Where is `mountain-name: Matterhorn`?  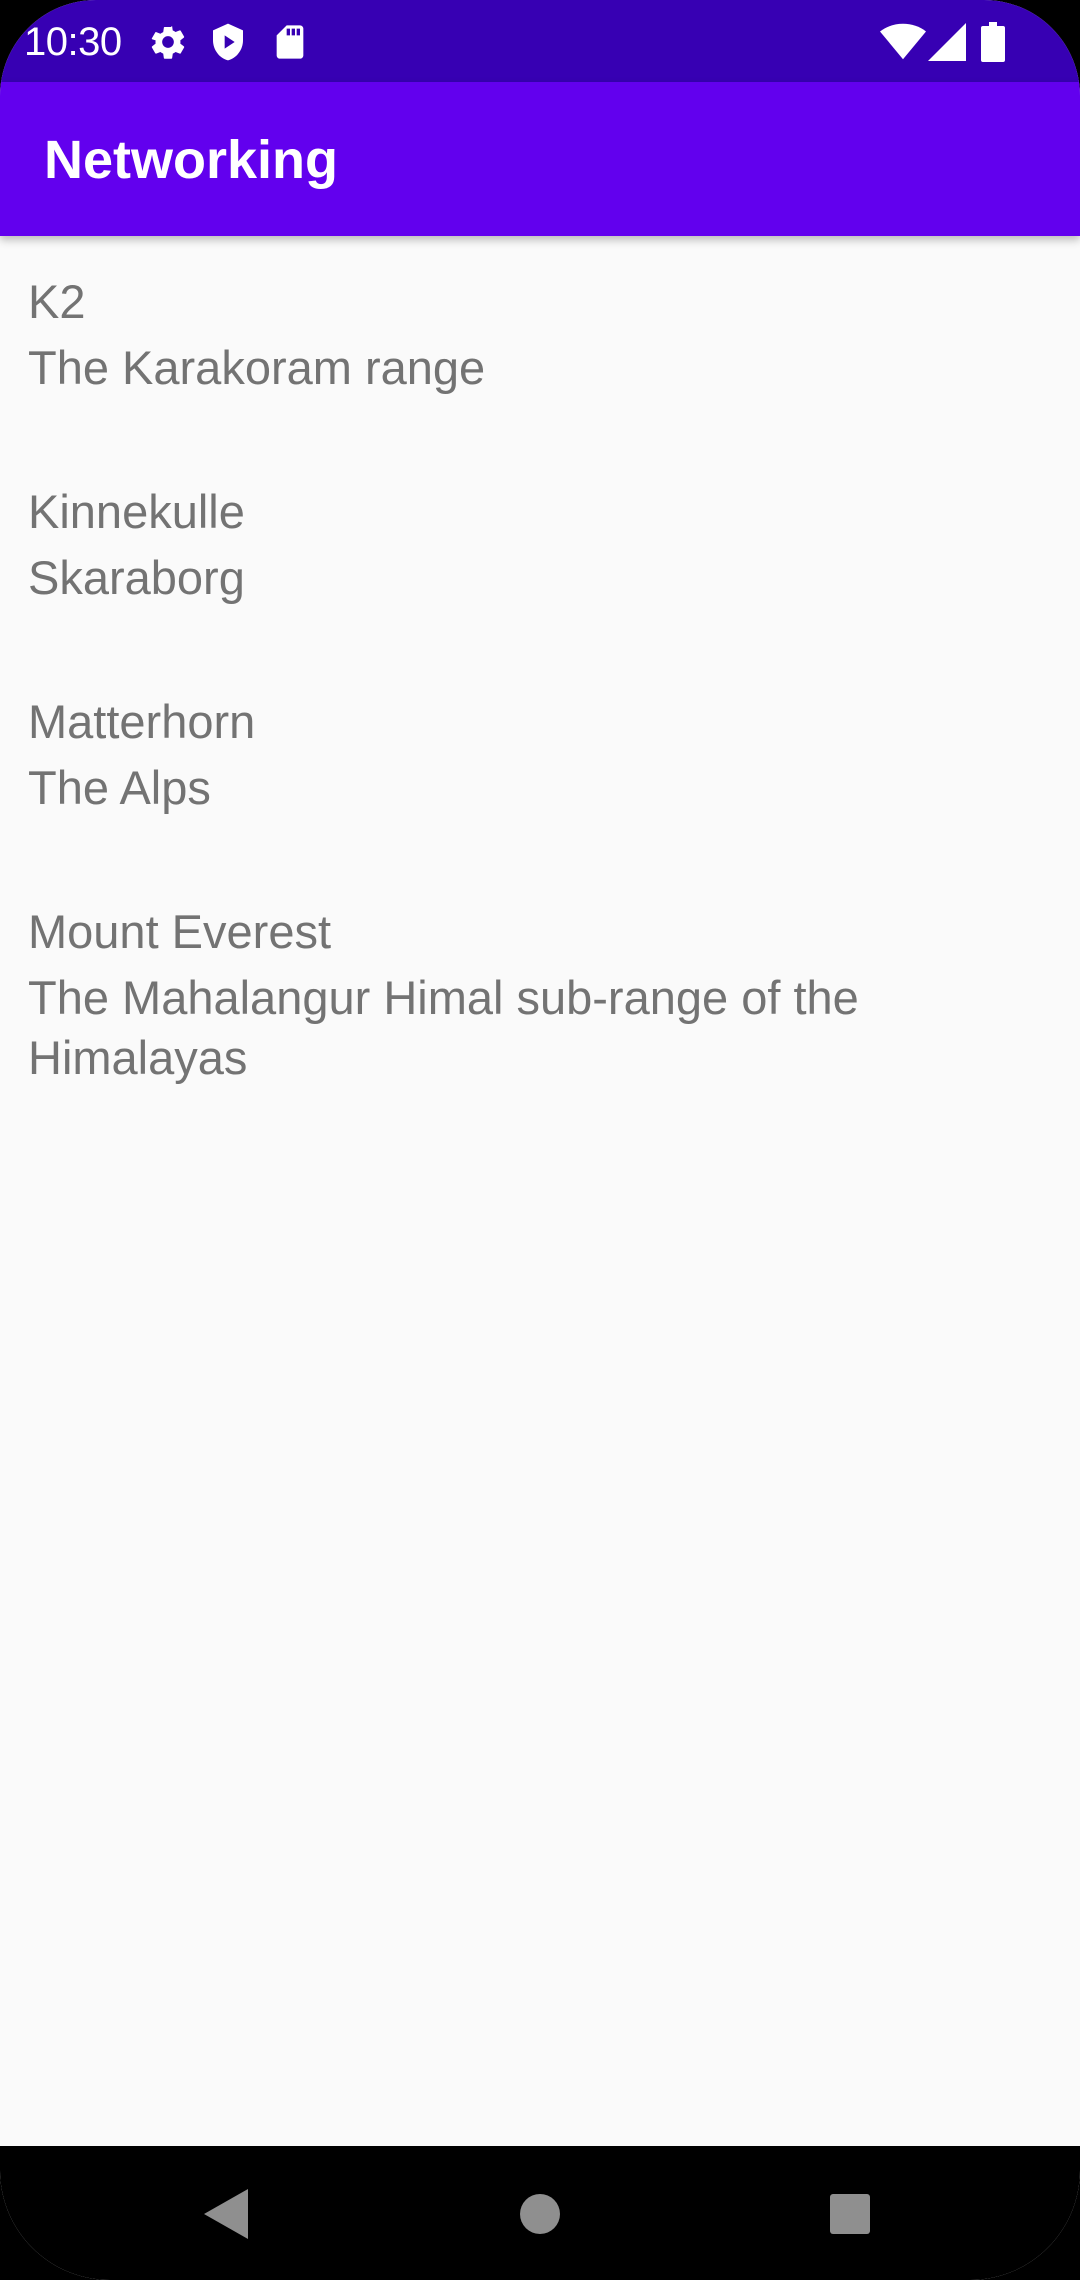
mountain-name: Matterhorn is located at coordinates (142, 721).